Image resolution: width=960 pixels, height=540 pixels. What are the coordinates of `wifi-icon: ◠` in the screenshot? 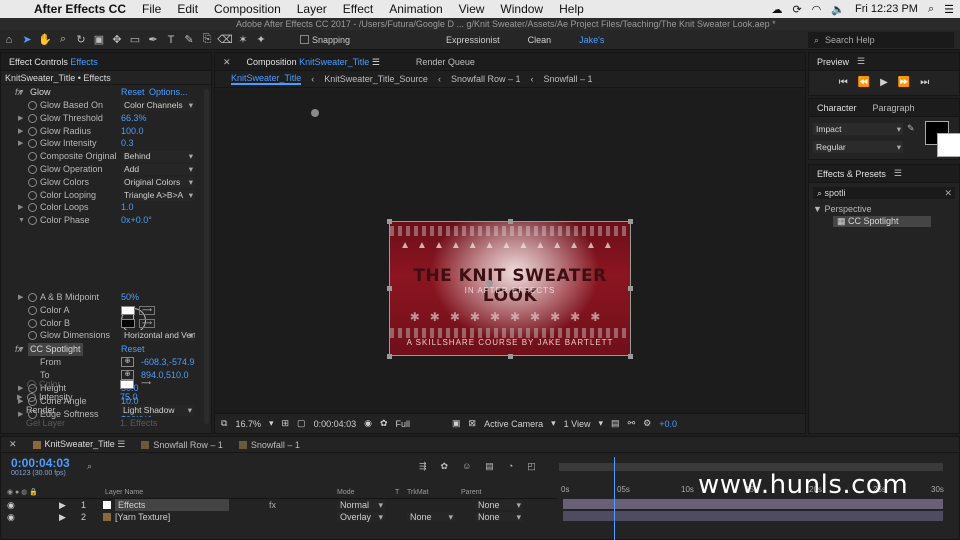 It's located at (817, 9).